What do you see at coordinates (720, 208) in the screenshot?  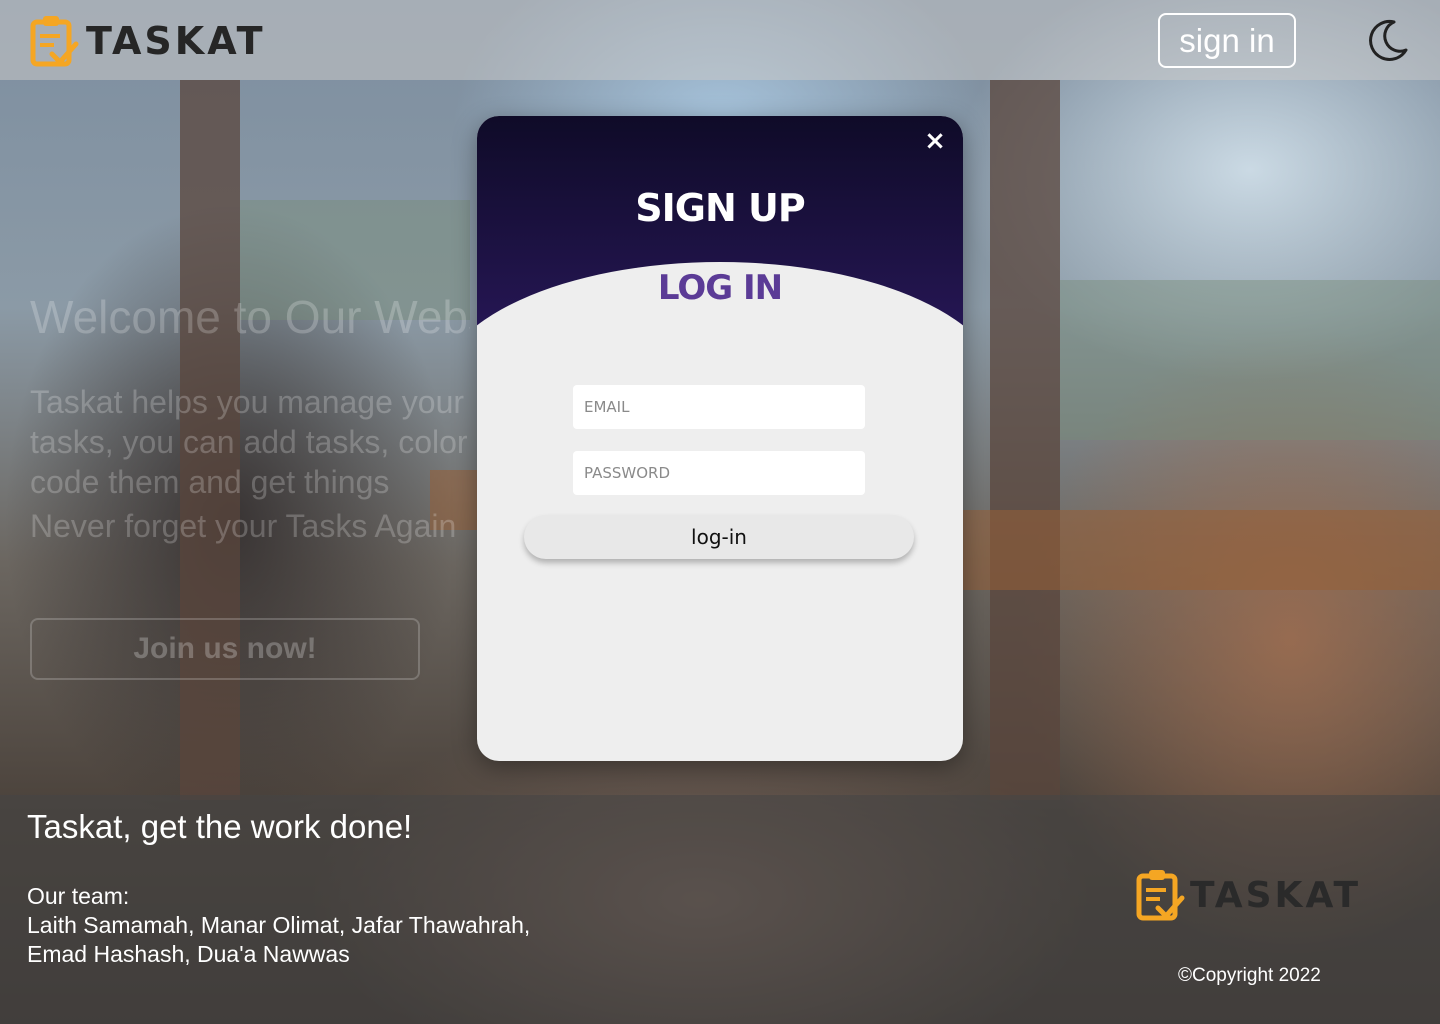 I see `tab-sign-up: SIGN UP` at bounding box center [720, 208].